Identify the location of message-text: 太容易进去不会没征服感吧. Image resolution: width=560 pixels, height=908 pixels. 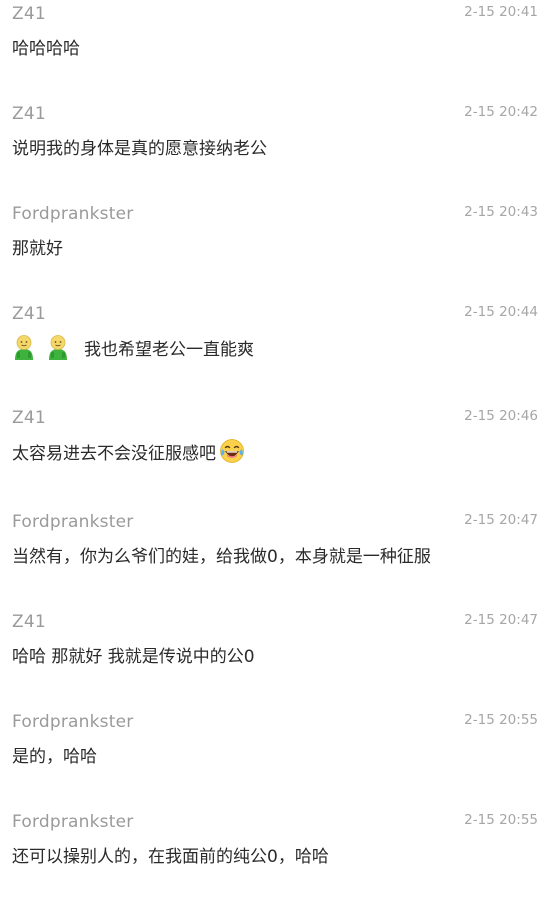
(128, 451).